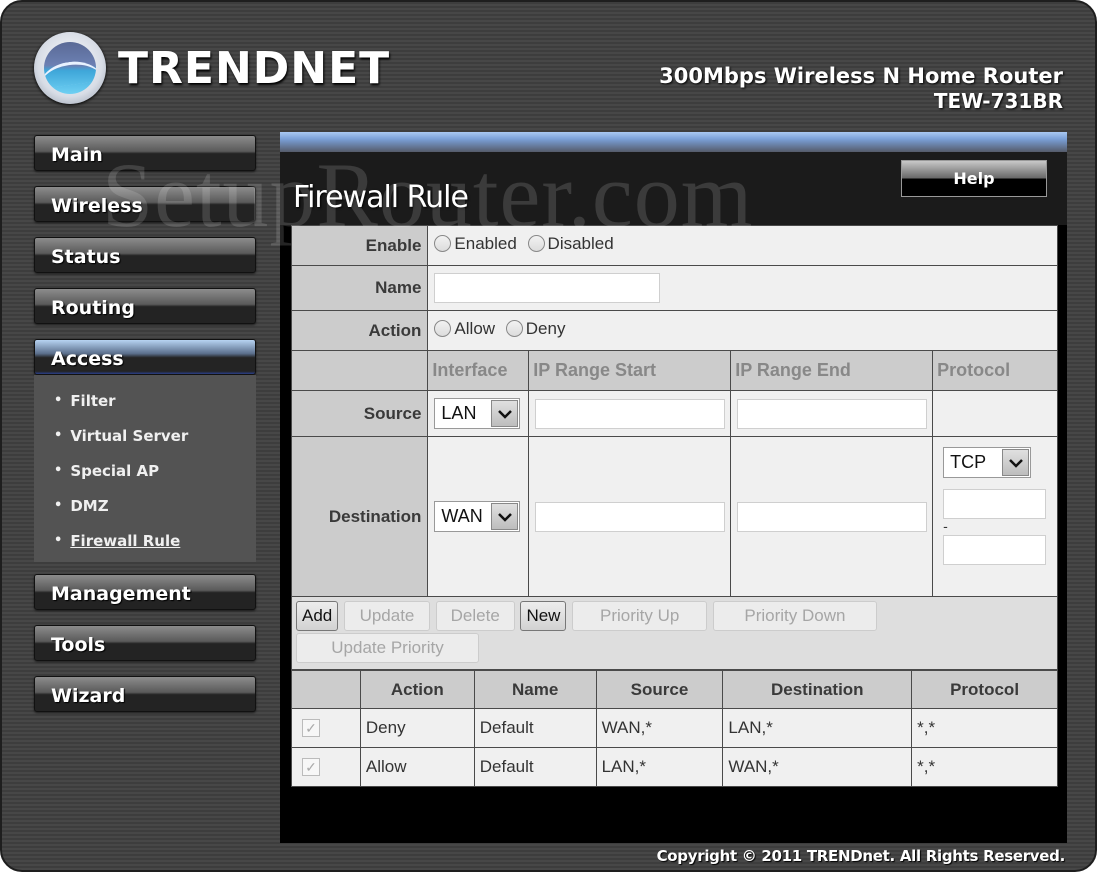 The image size is (1100, 889). I want to click on destination-column-header: Destination, so click(817, 689).